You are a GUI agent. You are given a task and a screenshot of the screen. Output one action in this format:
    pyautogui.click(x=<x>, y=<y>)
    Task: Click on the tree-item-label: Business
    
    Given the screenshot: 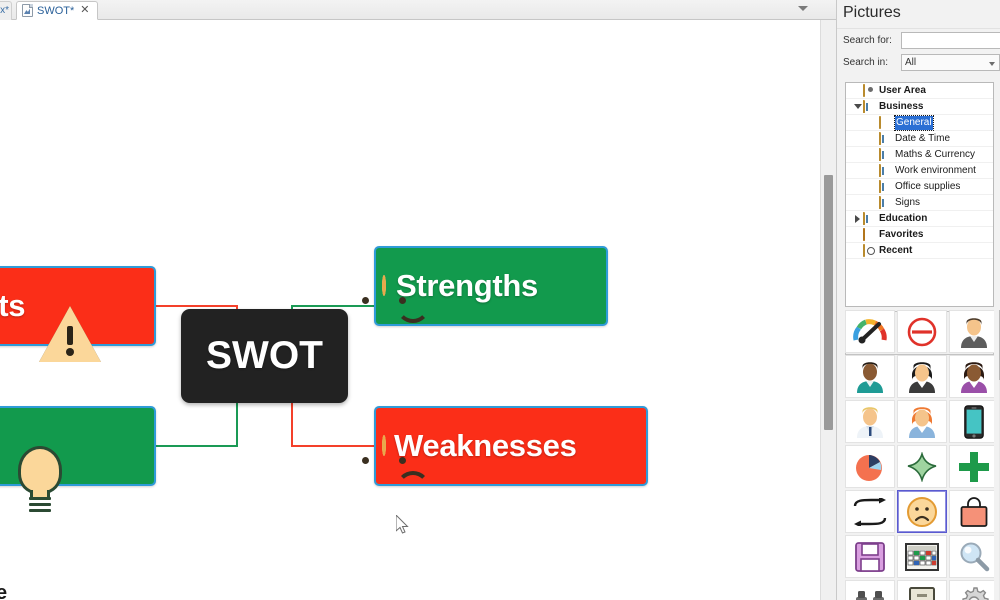 What is the action you would take?
    pyautogui.click(x=901, y=106)
    